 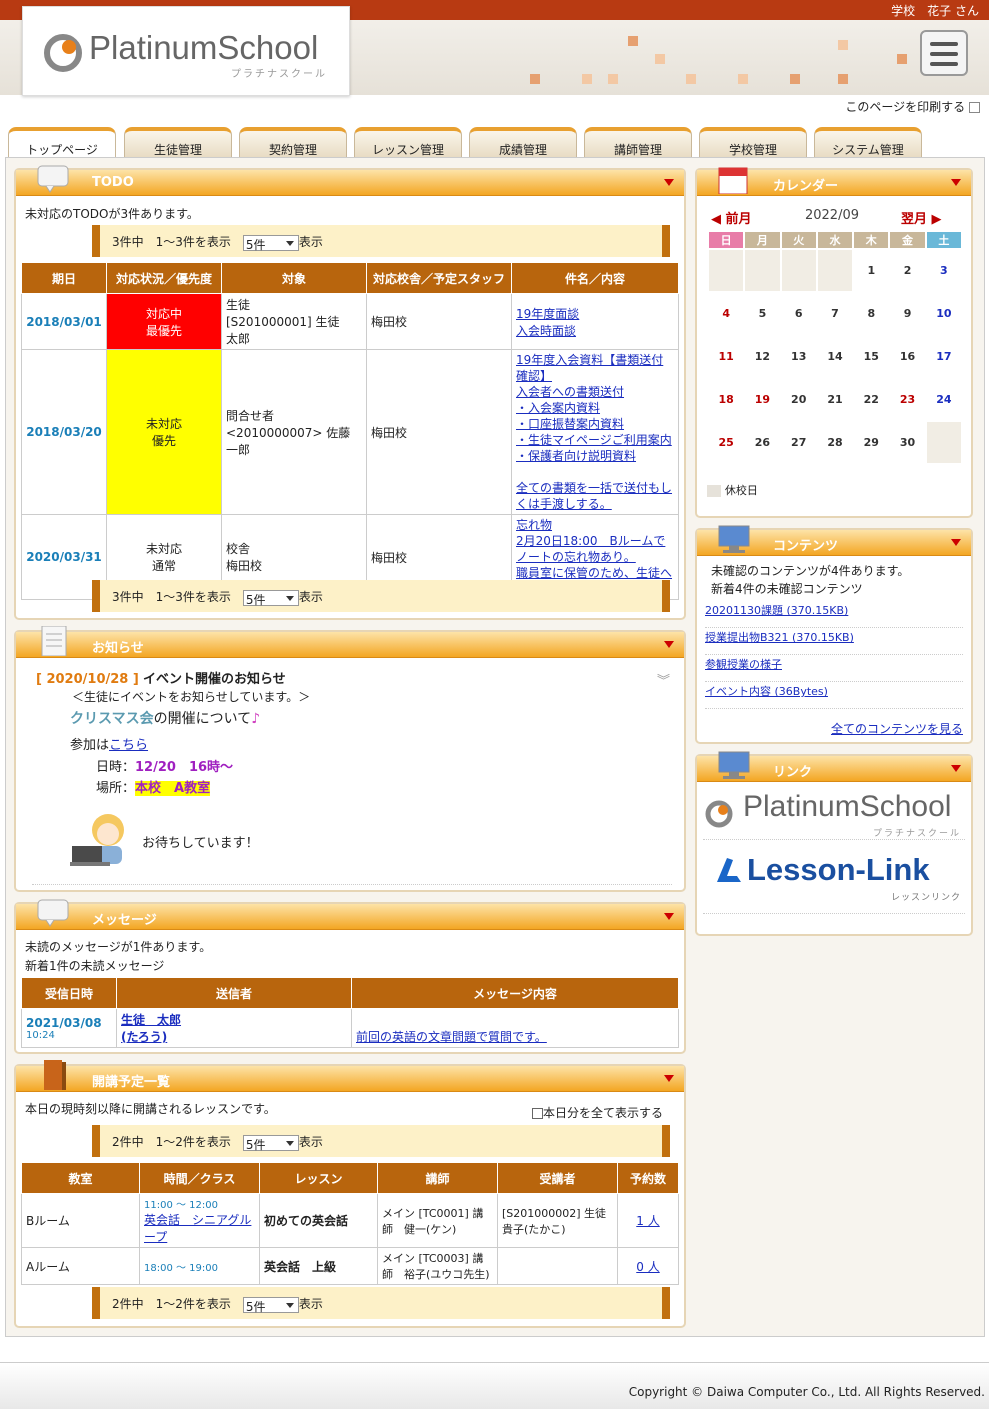 I want to click on todo-link: 19年度面談, so click(x=547, y=314).